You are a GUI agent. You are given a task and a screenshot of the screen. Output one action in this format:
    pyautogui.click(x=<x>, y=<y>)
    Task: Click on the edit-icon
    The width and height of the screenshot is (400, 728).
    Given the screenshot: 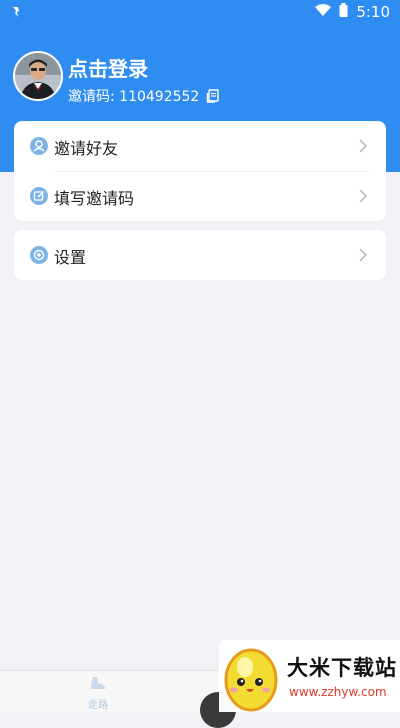 What is the action you would take?
    pyautogui.click(x=39, y=196)
    